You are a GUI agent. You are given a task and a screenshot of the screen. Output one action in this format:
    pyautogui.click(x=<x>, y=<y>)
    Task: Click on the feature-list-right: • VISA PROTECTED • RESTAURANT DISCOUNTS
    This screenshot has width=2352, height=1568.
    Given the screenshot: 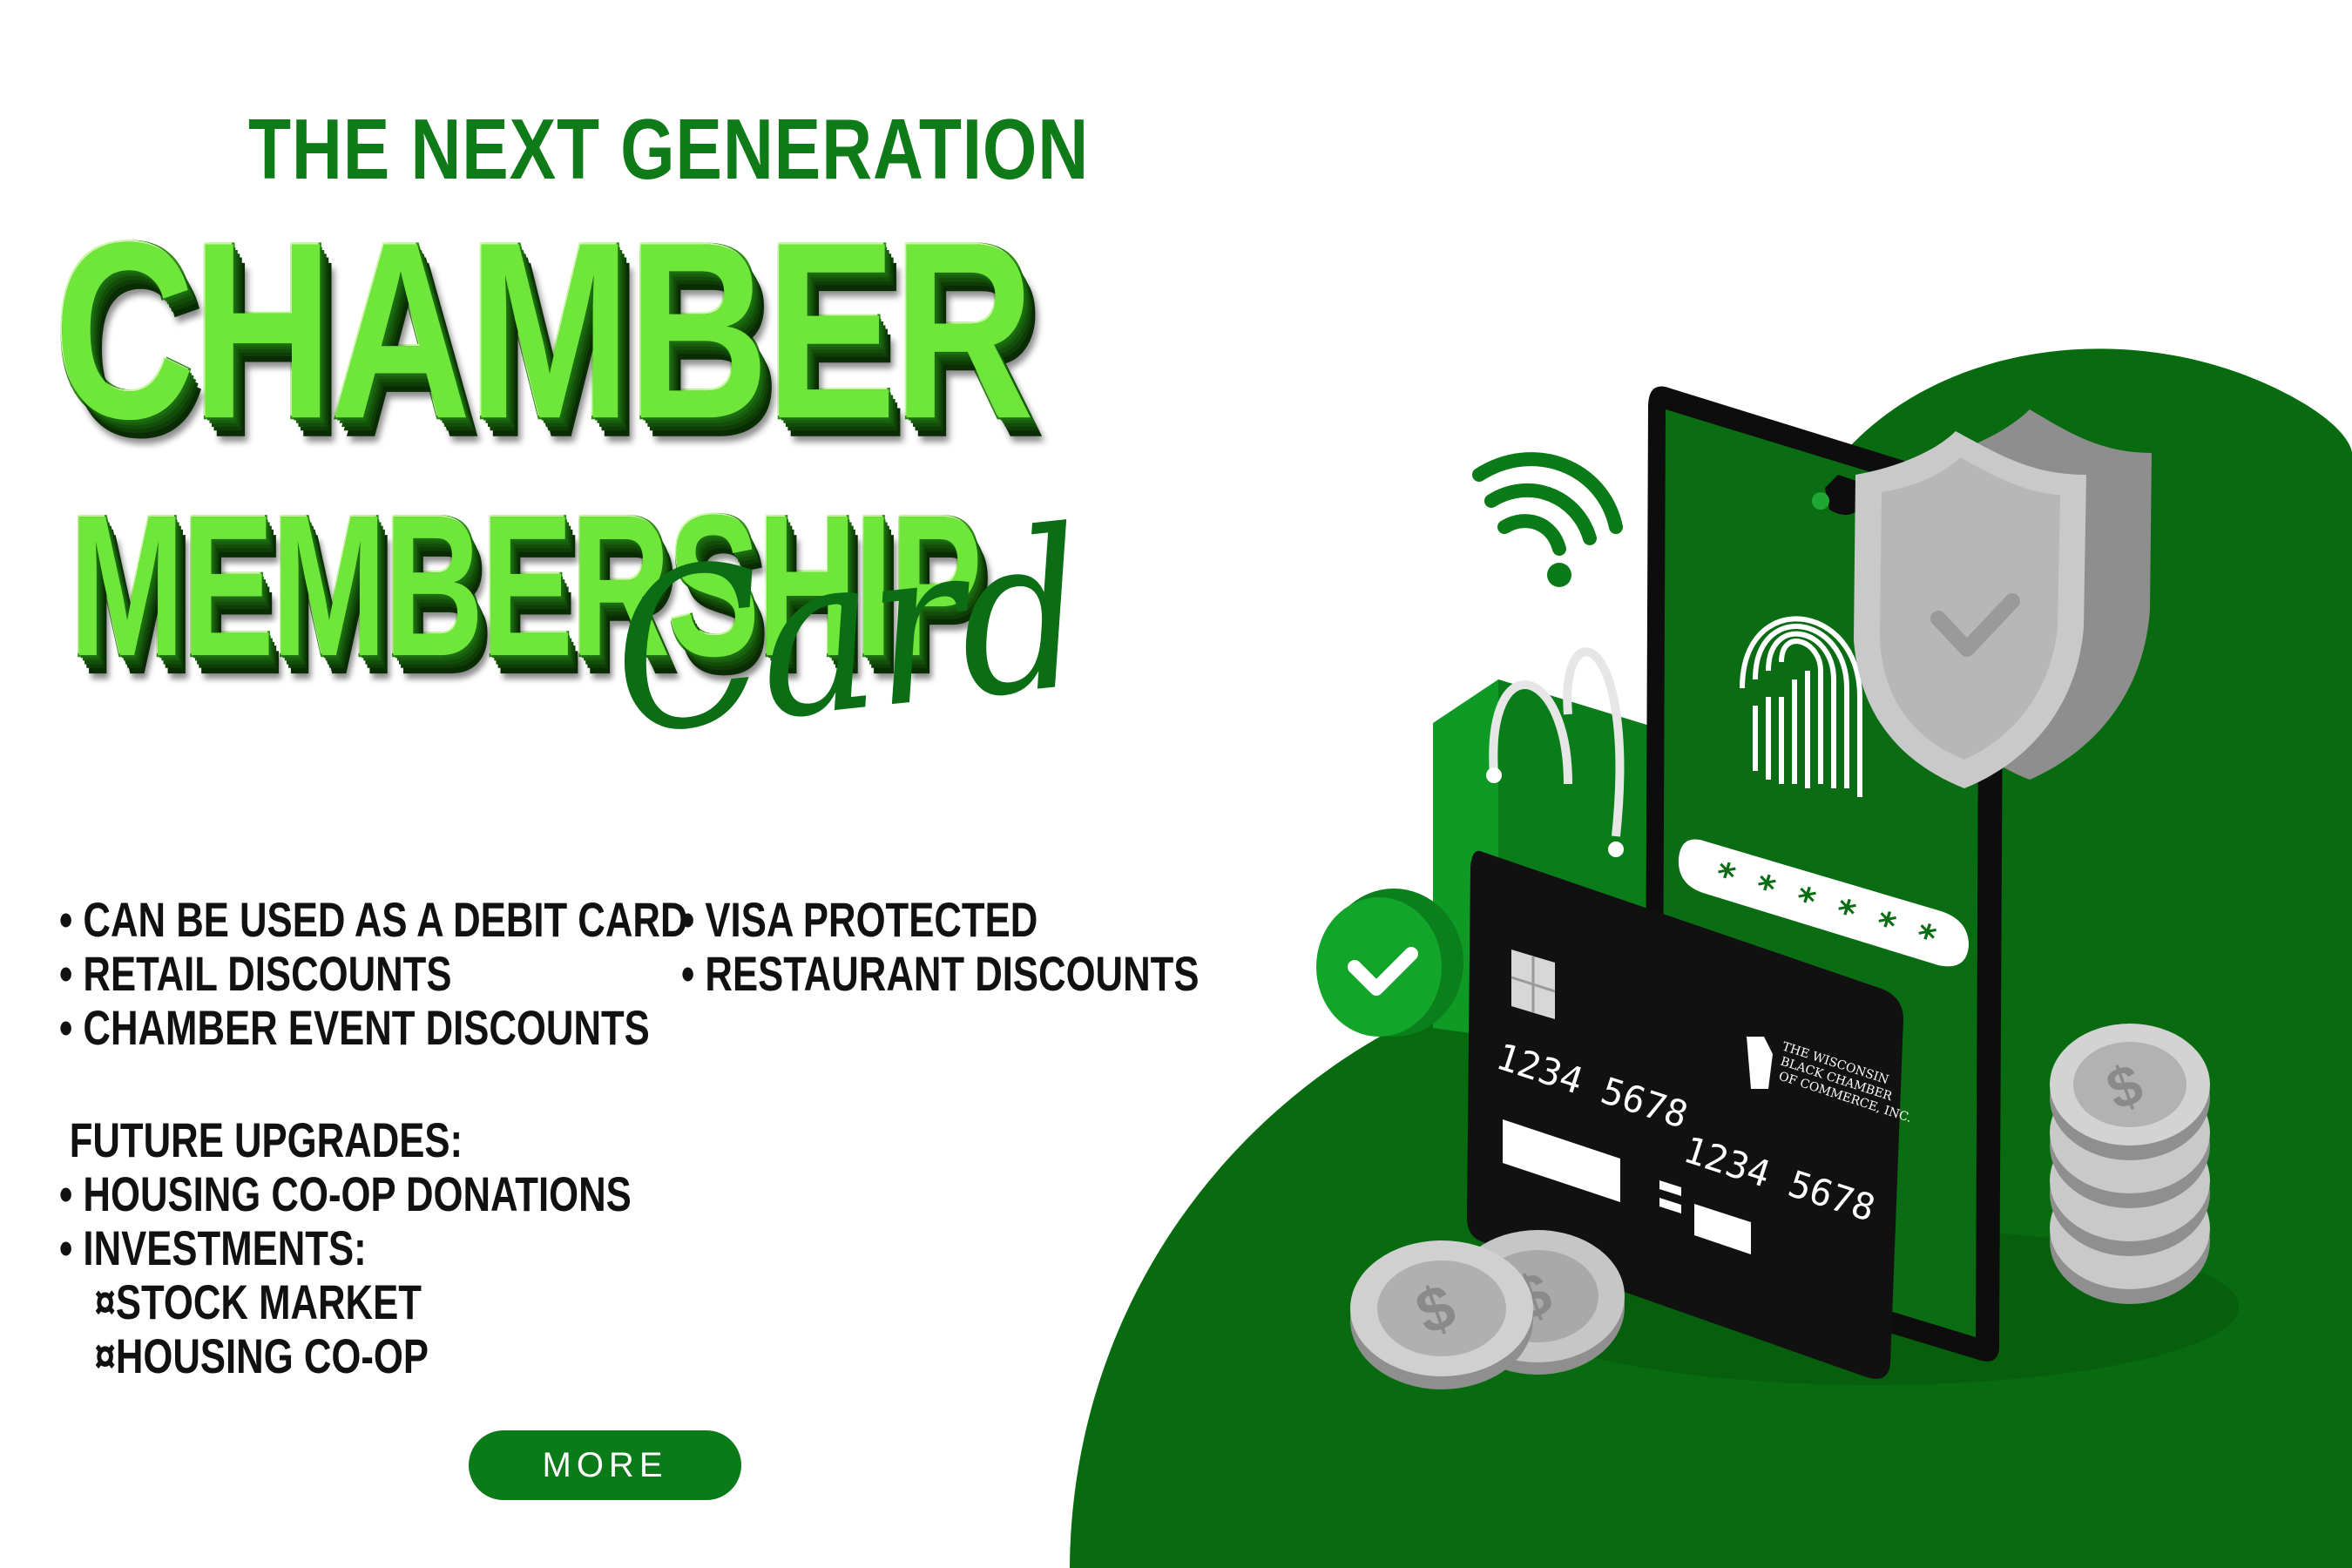 What is the action you would take?
    pyautogui.click(x=1013, y=947)
    